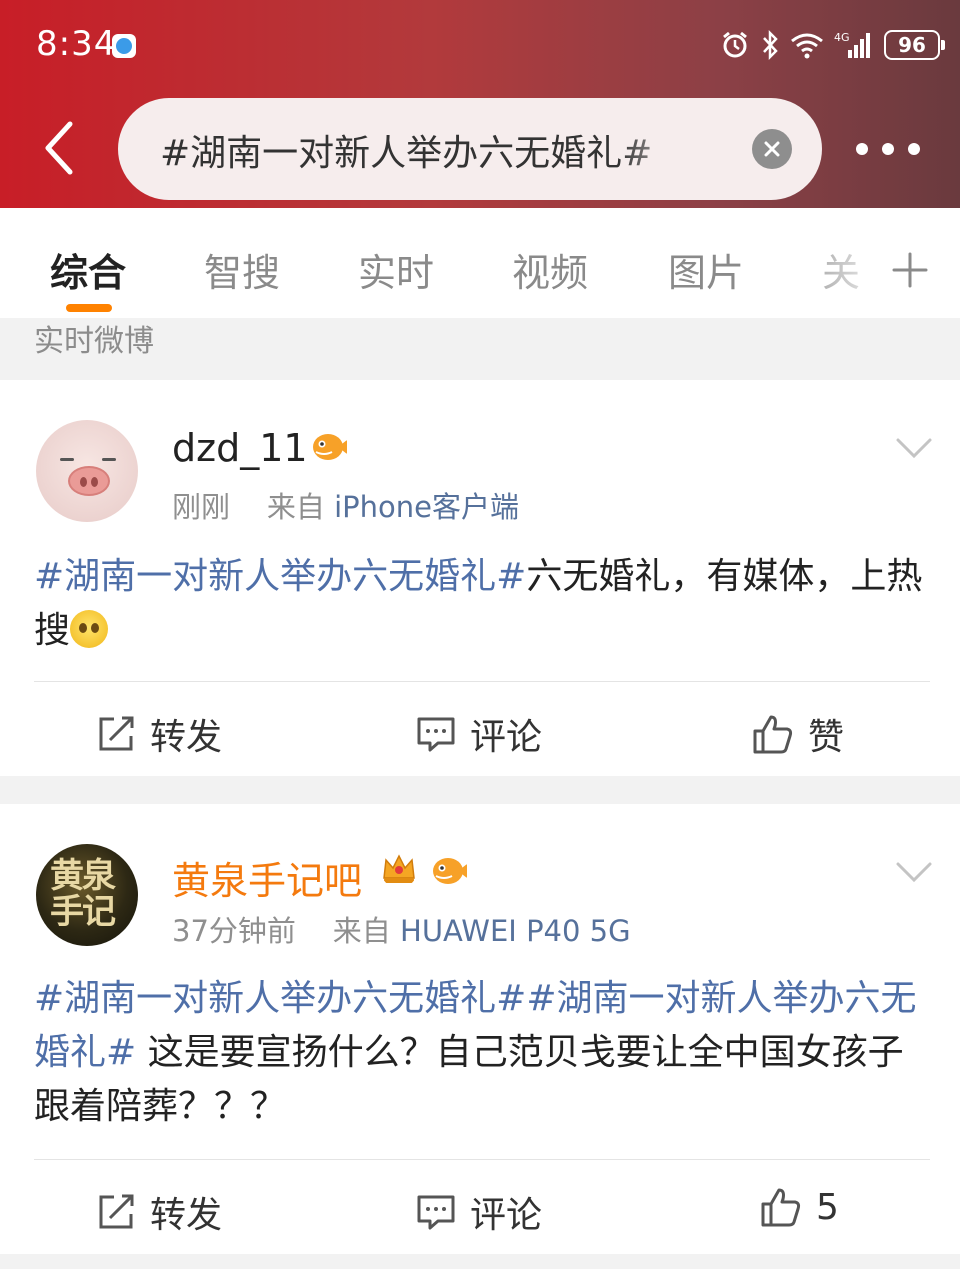  What do you see at coordinates (267, 877) in the screenshot?
I see `user-name: 黄泉手记吧` at bounding box center [267, 877].